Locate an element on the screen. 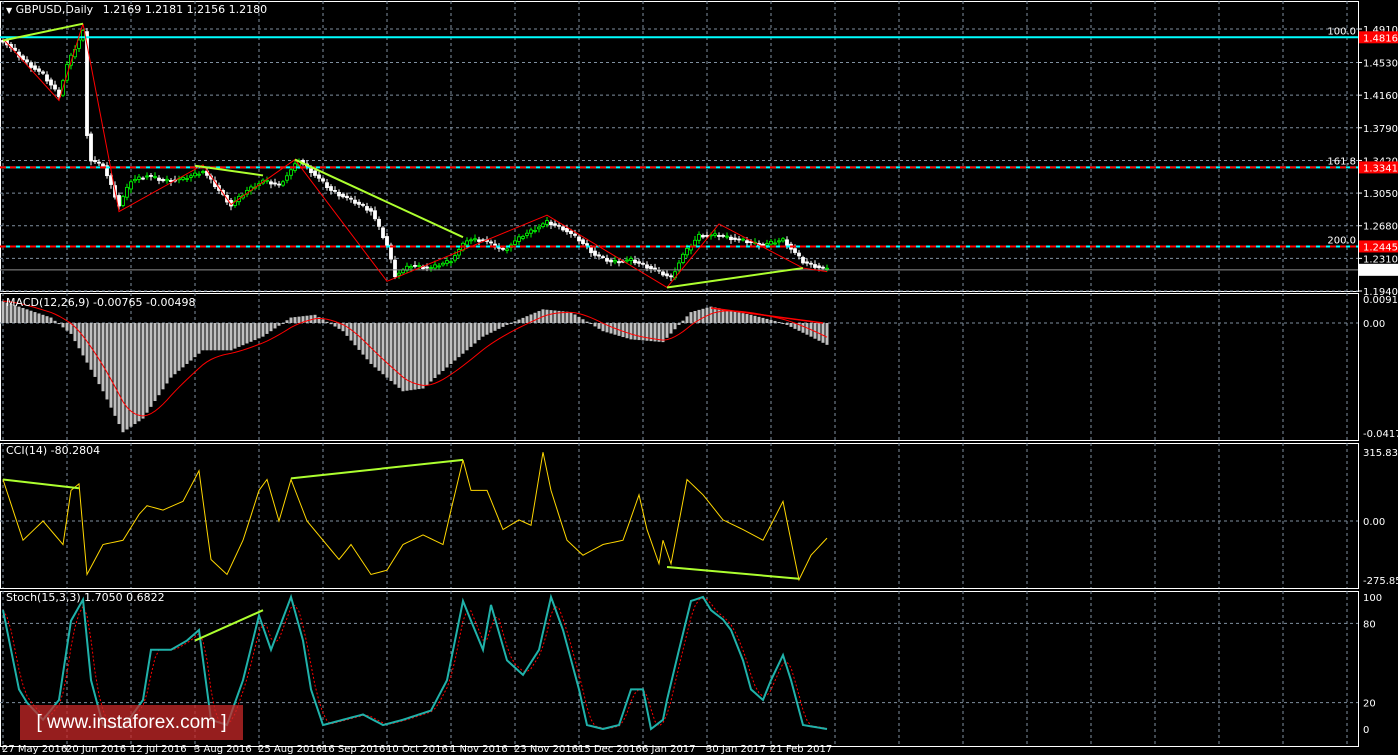 This screenshot has width=1398, height=755. date-label: 20 Jun 2016 is located at coordinates (96, 749).